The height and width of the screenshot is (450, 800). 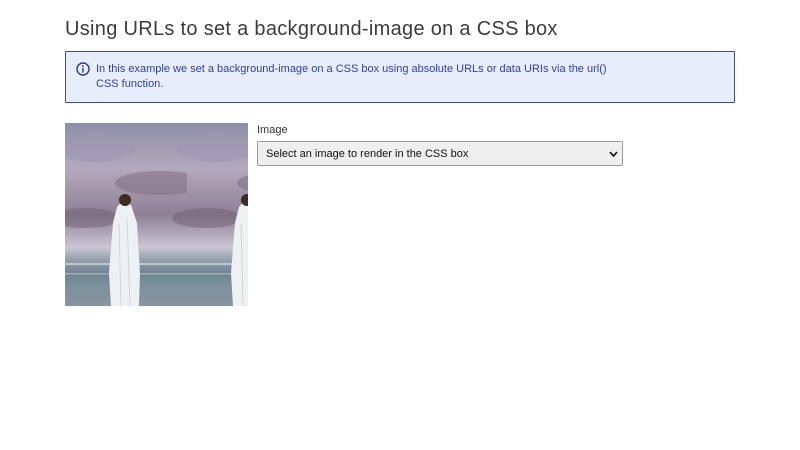 I want to click on image-select: Select an image to render in the CSS box, so click(x=440, y=153).